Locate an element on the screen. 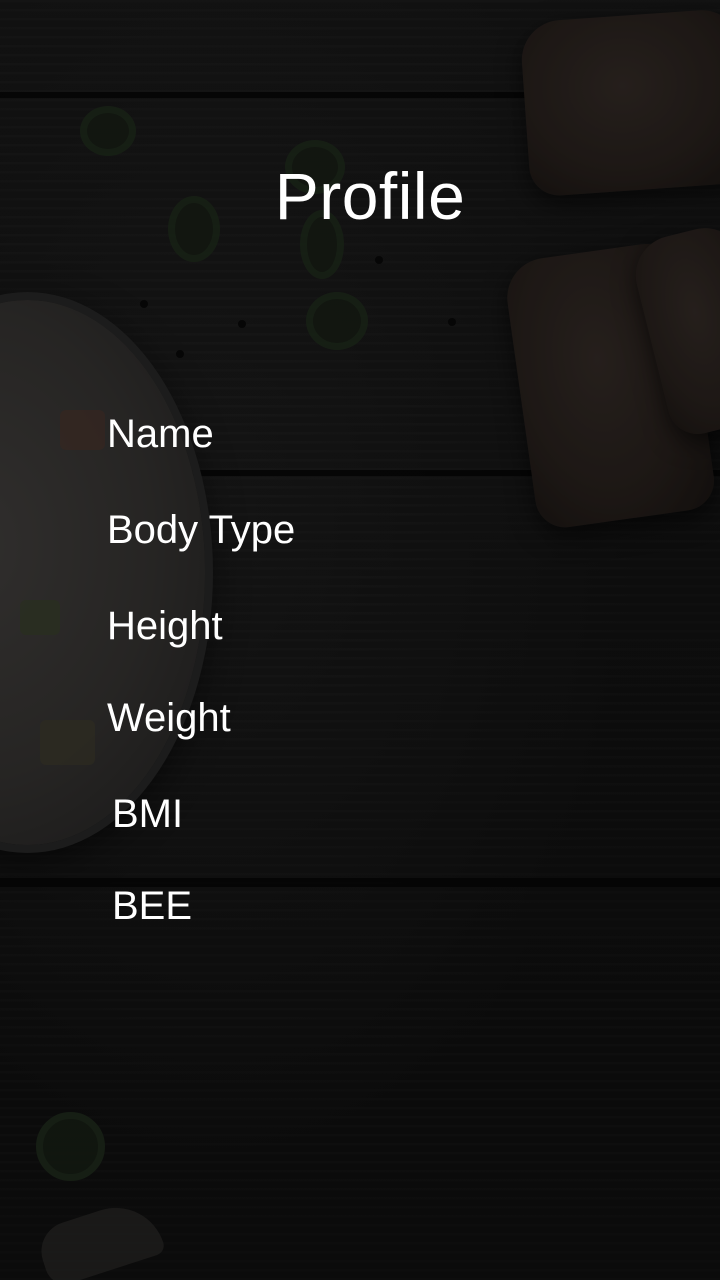  name-label: Name is located at coordinates (160, 434).